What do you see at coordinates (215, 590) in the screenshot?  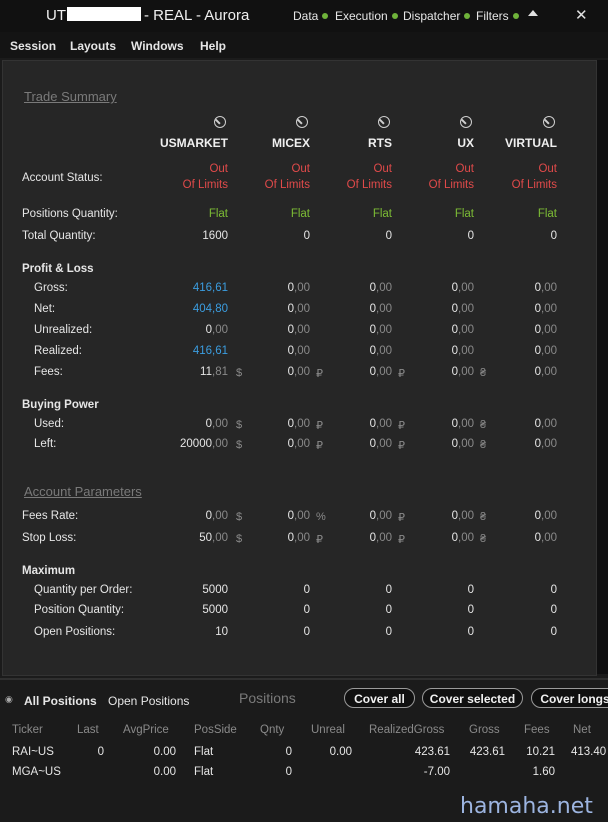 I see `quantity-per-order-value: 5000` at bounding box center [215, 590].